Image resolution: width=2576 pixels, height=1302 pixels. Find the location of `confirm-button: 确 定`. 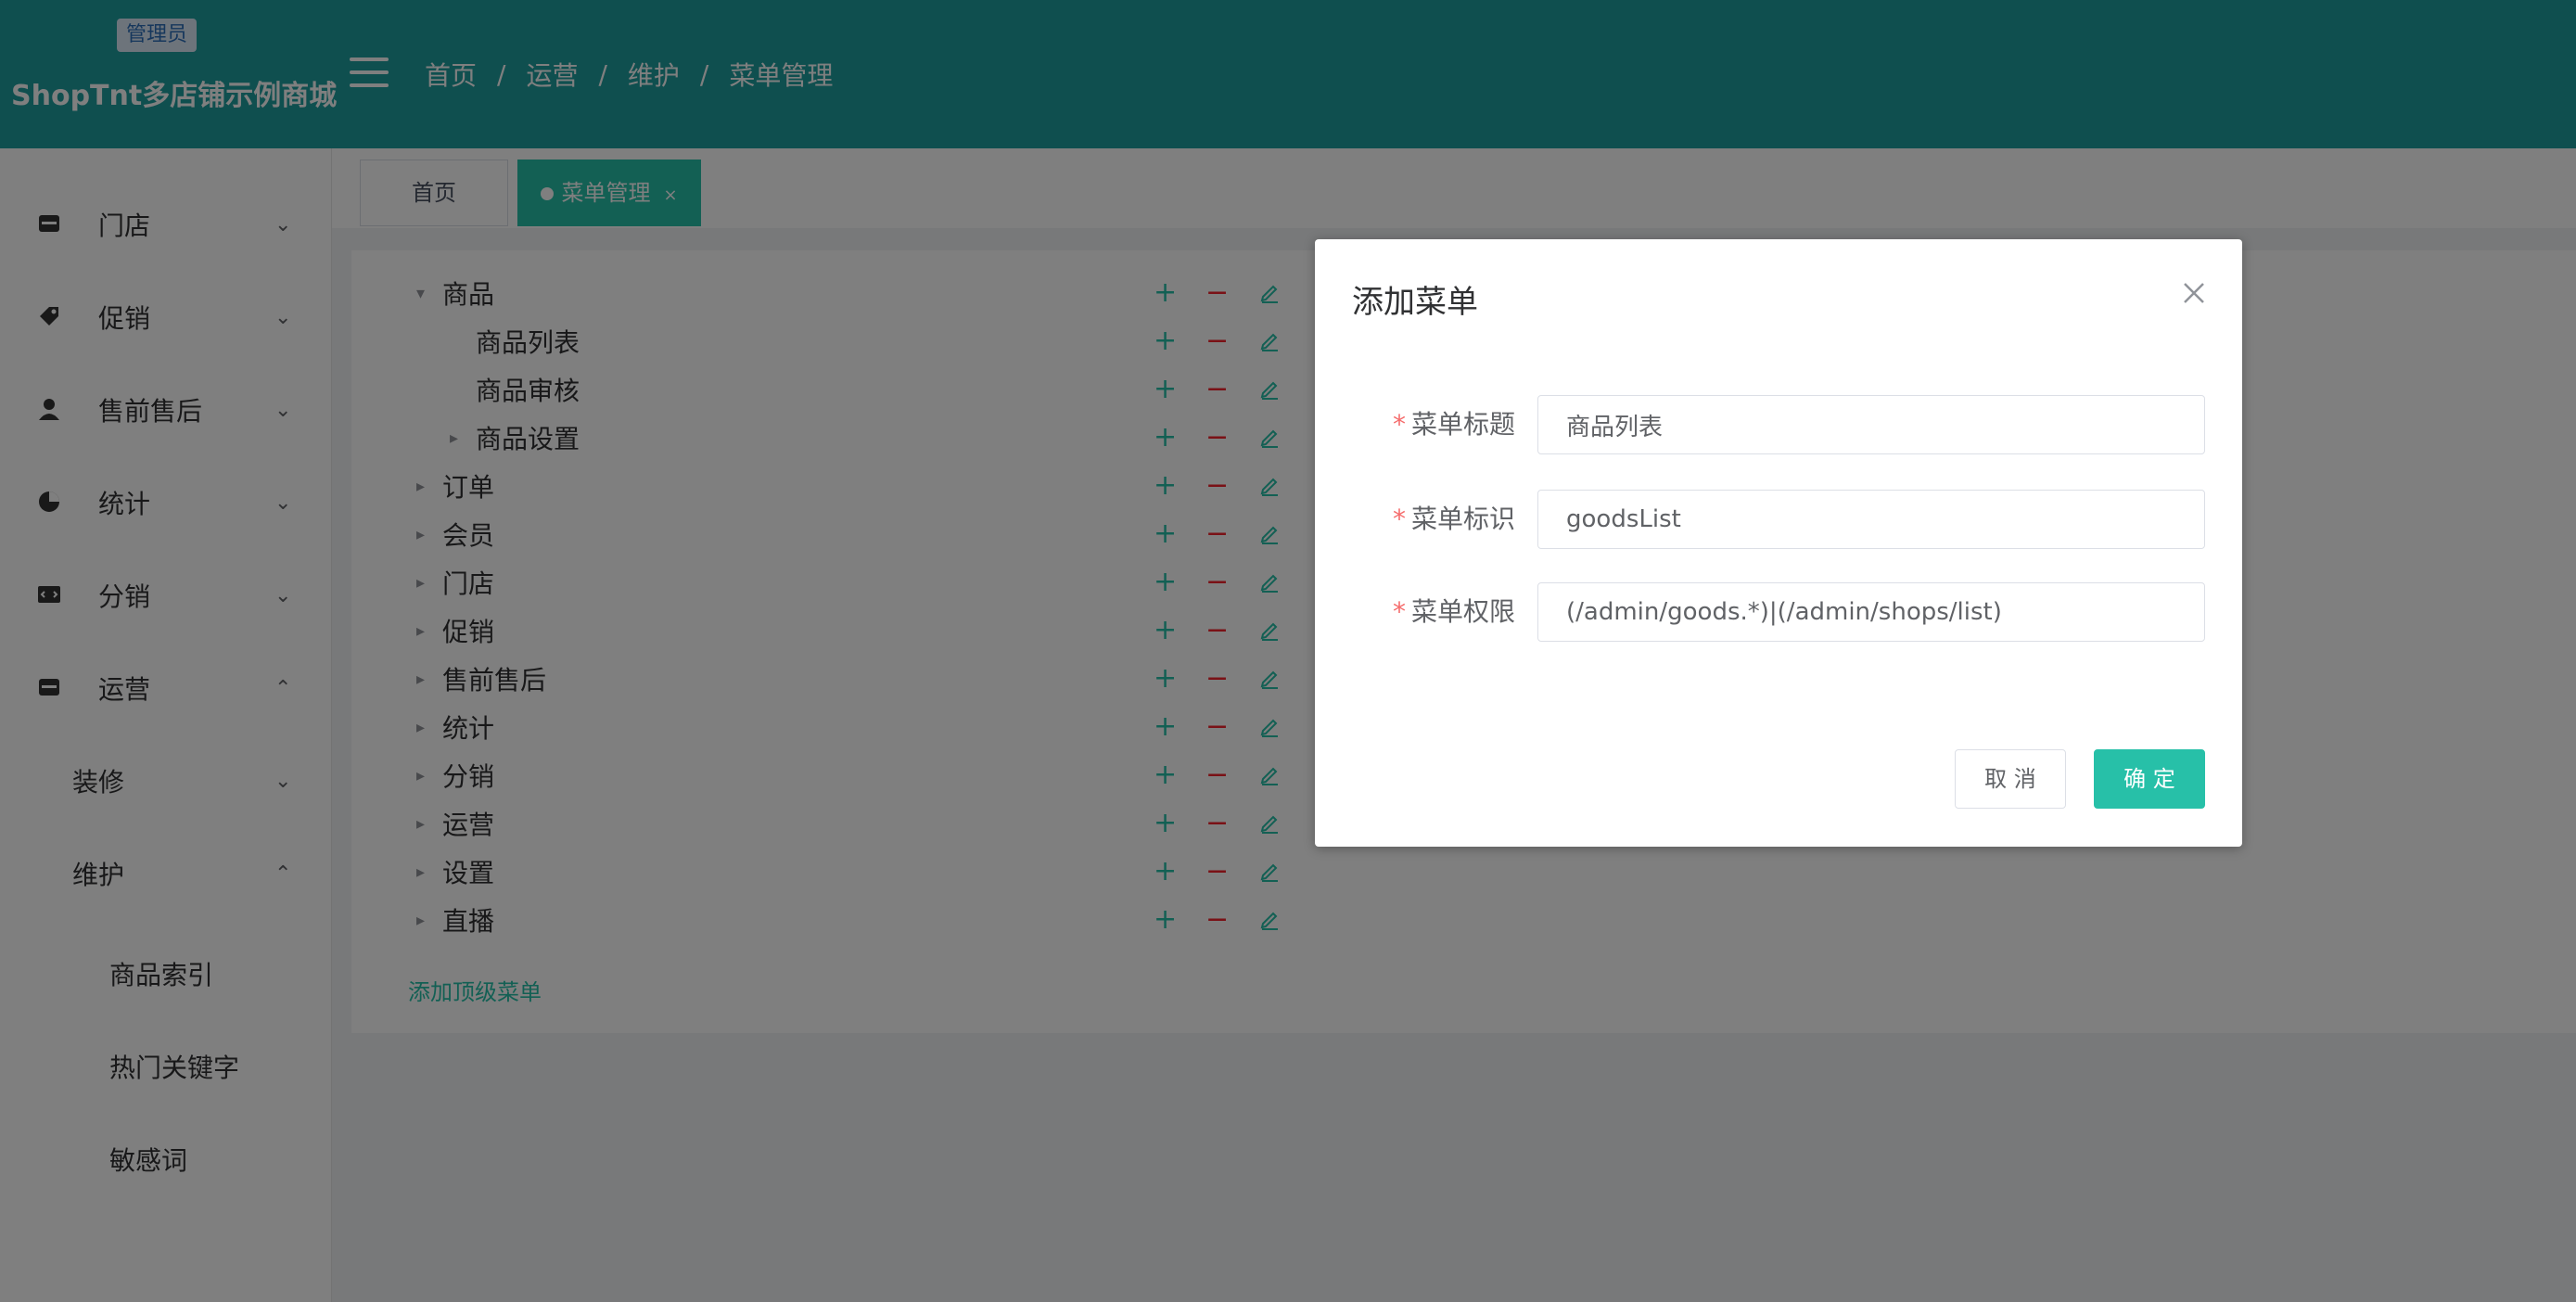

confirm-button: 确 定 is located at coordinates (2150, 779).